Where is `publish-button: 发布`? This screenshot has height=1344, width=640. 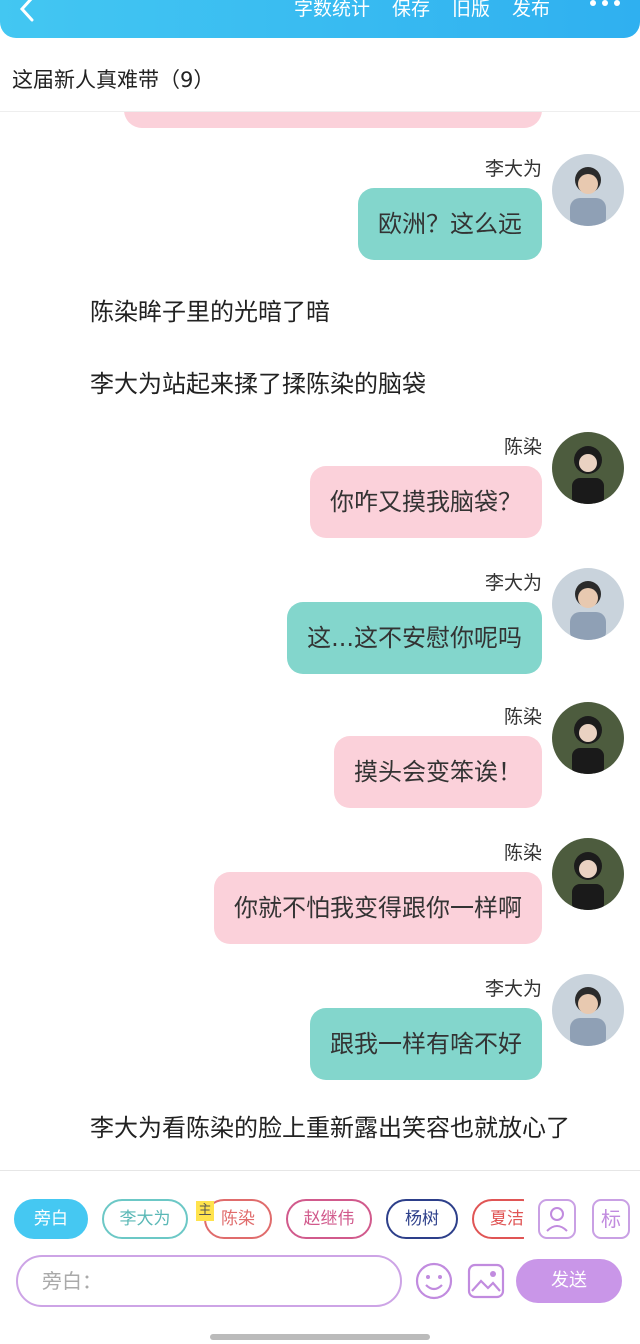 publish-button: 发布 is located at coordinates (531, 10).